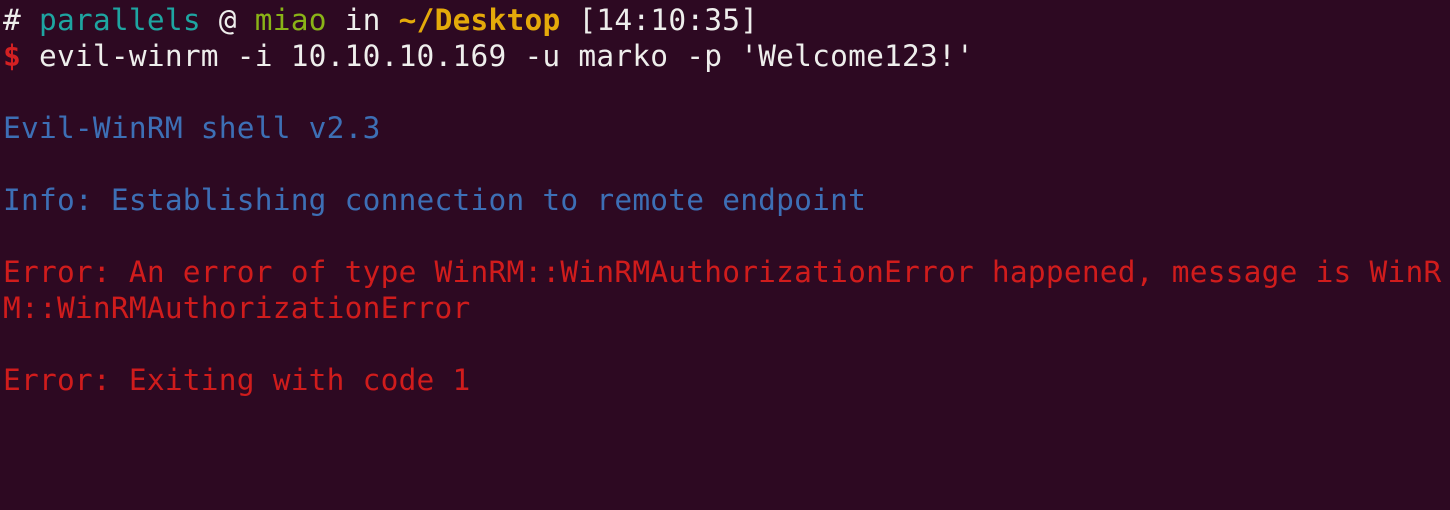  I want to click on prompt-time: [14:10:35], so click(668, 20).